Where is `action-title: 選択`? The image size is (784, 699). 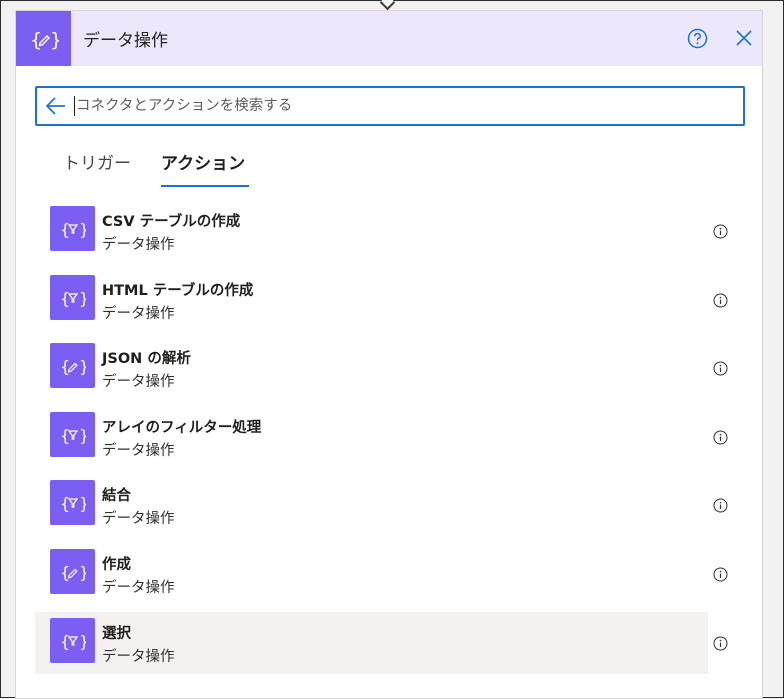
action-title: 選択 is located at coordinates (116, 634).